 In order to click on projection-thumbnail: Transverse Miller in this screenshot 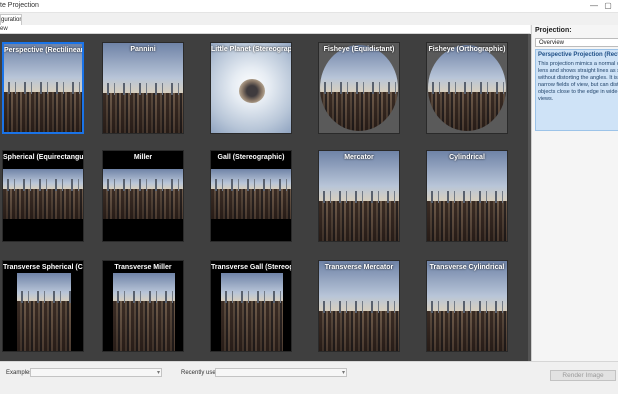, I will do `click(143, 306)`.